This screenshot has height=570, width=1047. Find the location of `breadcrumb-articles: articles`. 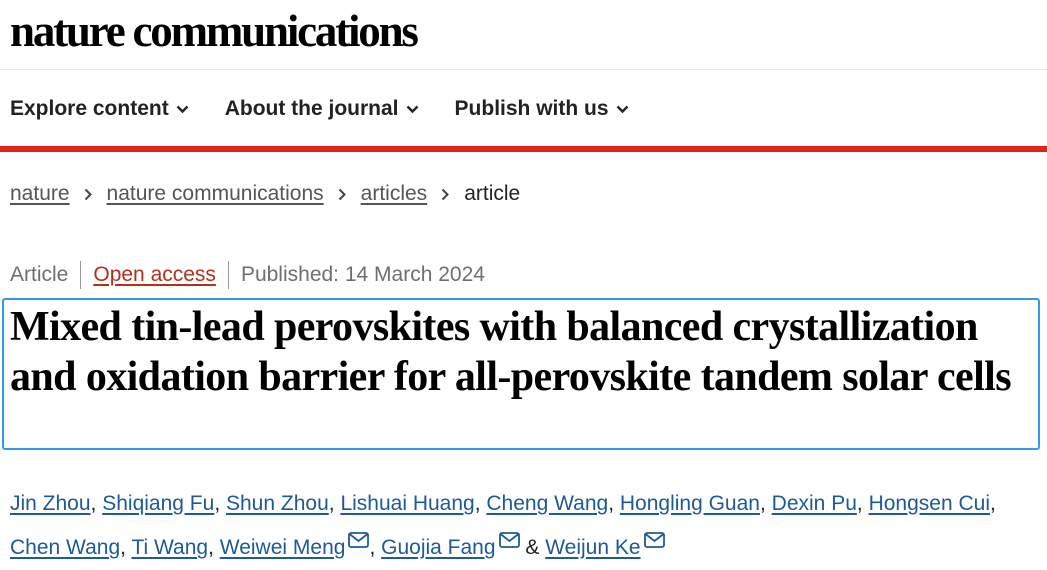

breadcrumb-articles: articles is located at coordinates (394, 194).